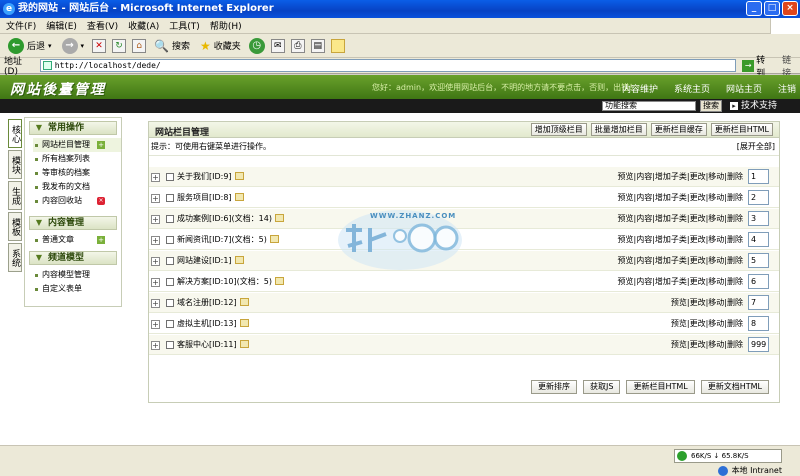  I want to click on category-name: 客服中心[ID:11], so click(213, 345).